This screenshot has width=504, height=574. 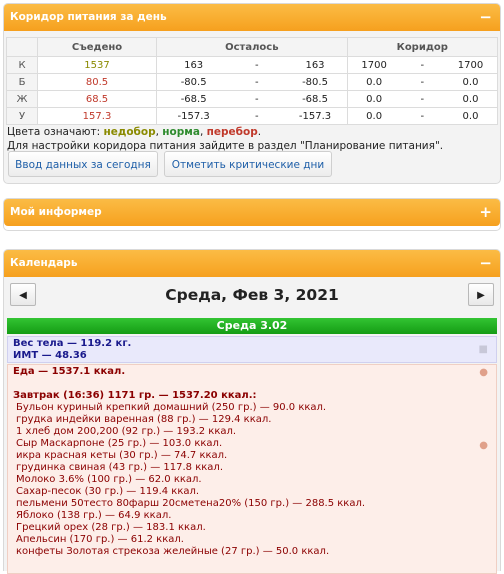 I want to click on corridor-a: 1700, so click(x=374, y=65).